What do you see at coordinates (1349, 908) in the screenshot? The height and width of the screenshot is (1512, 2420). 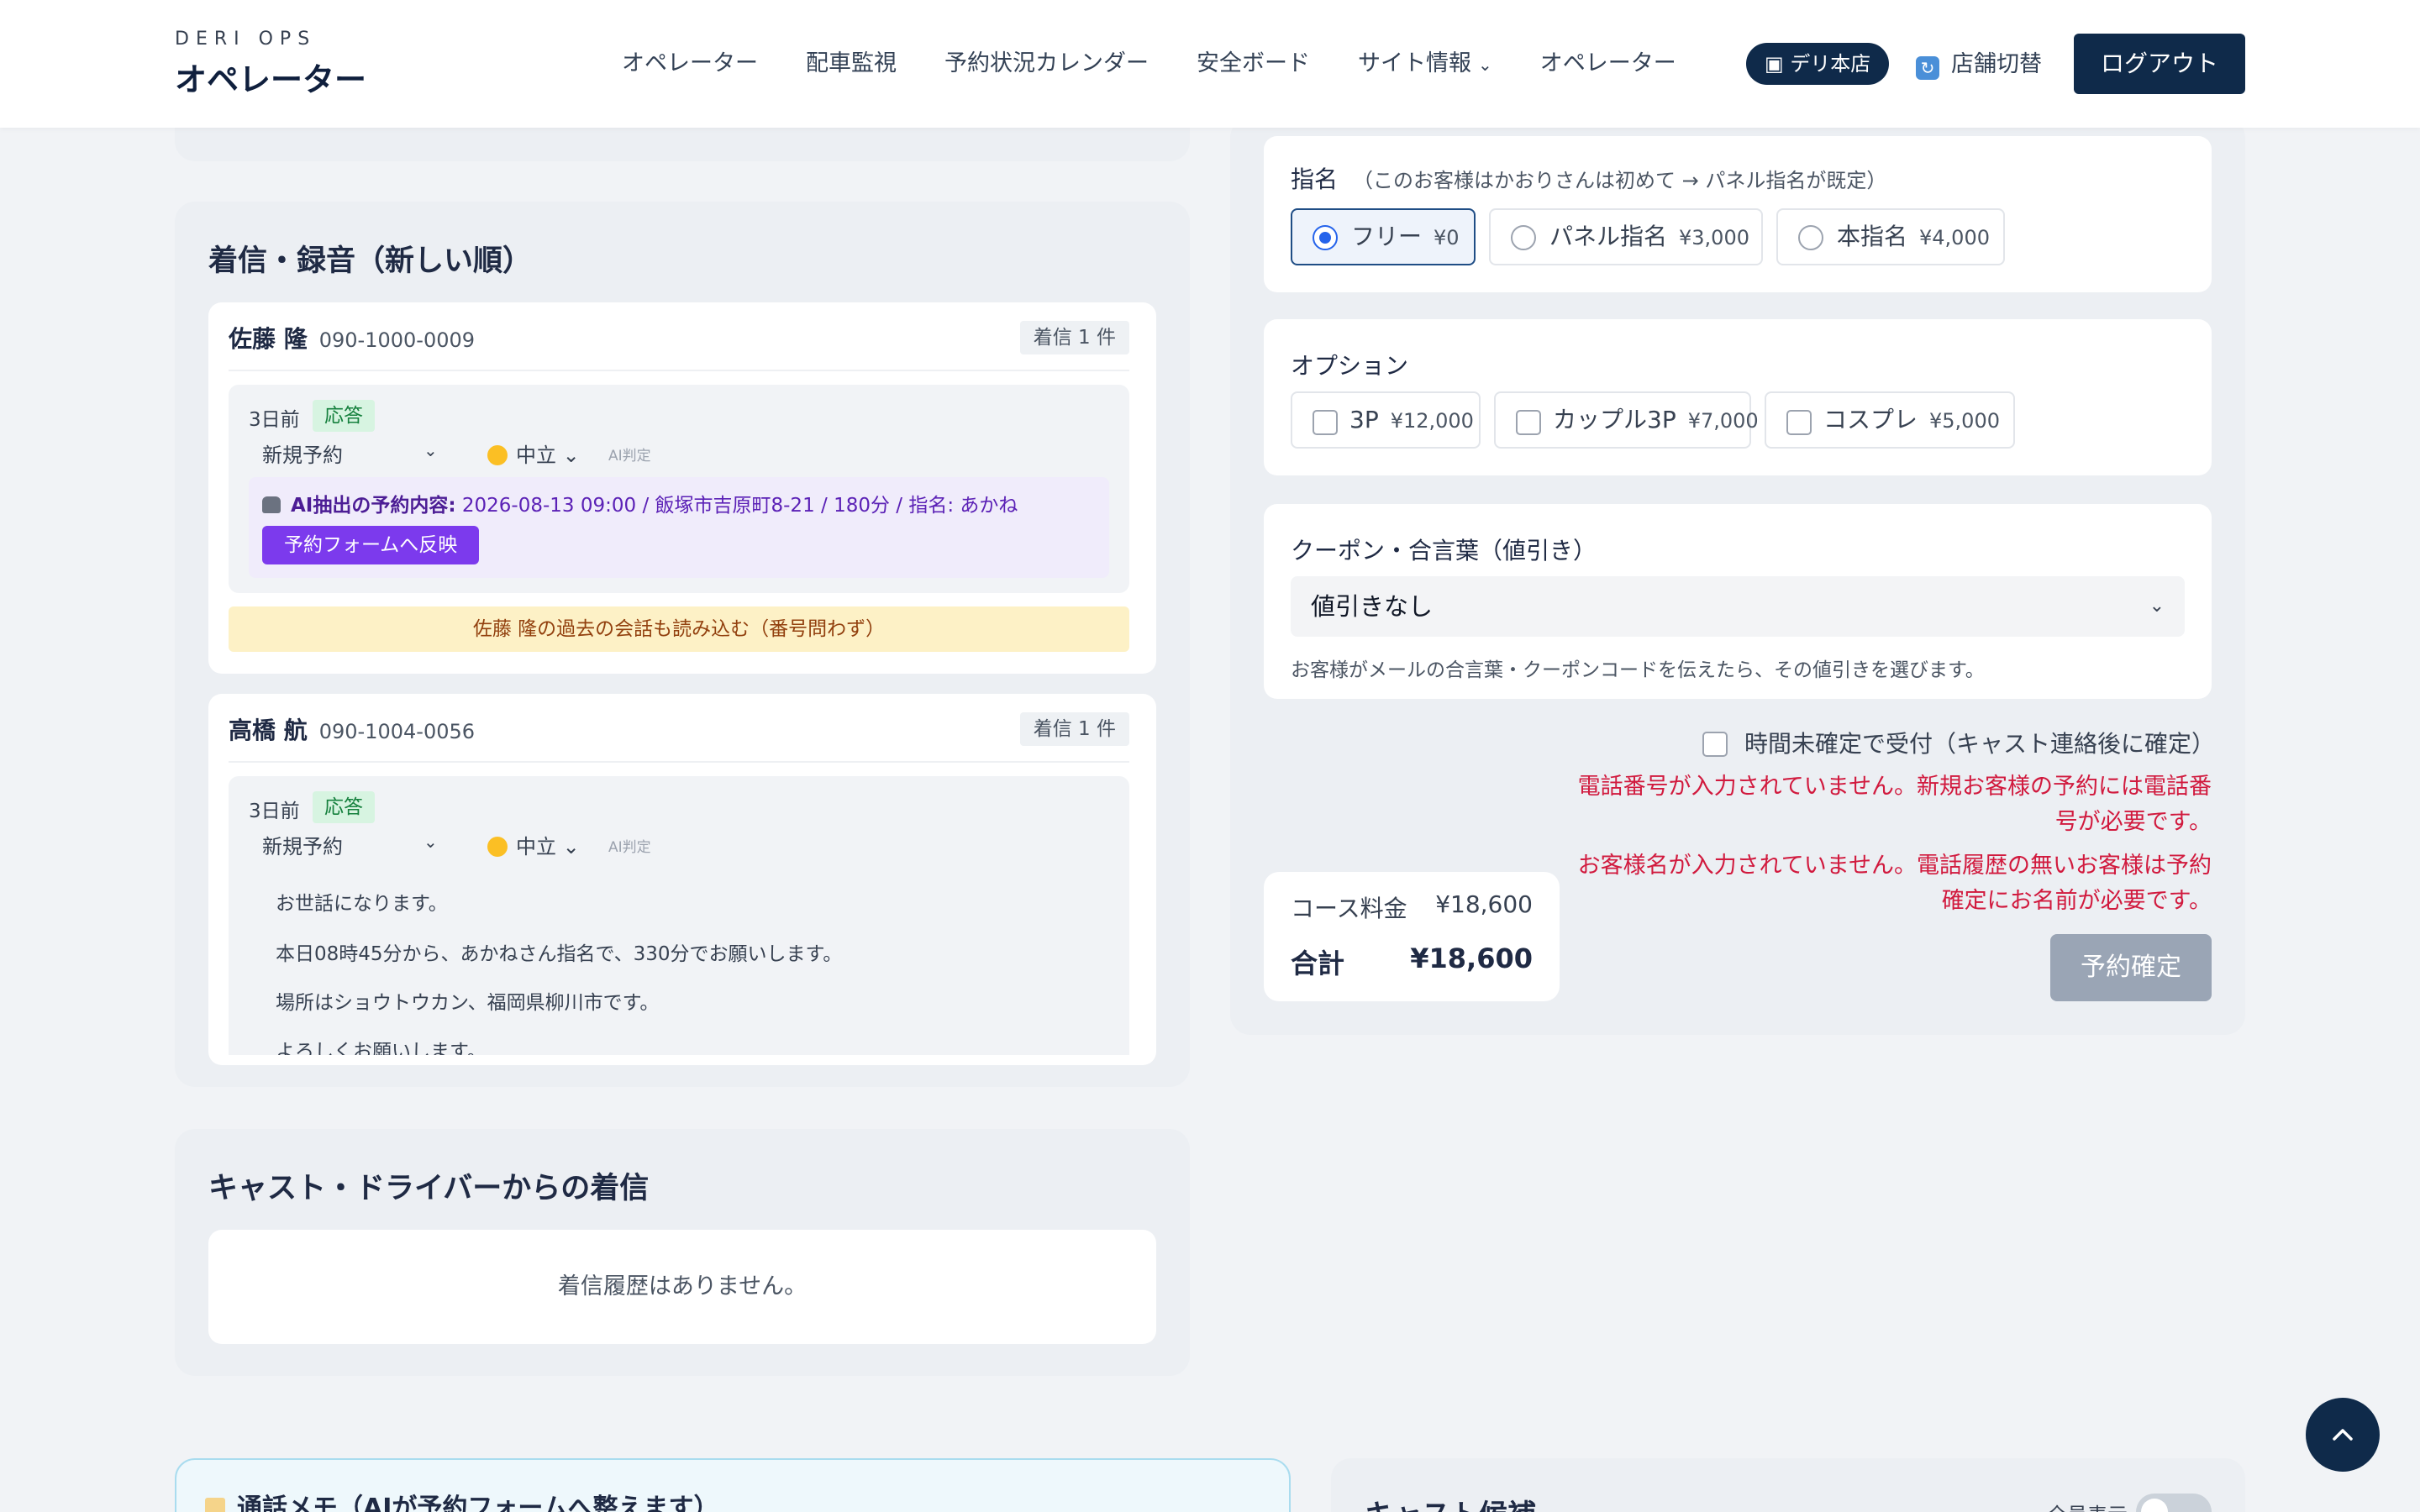 I see `course-fee-label: コース料金` at bounding box center [1349, 908].